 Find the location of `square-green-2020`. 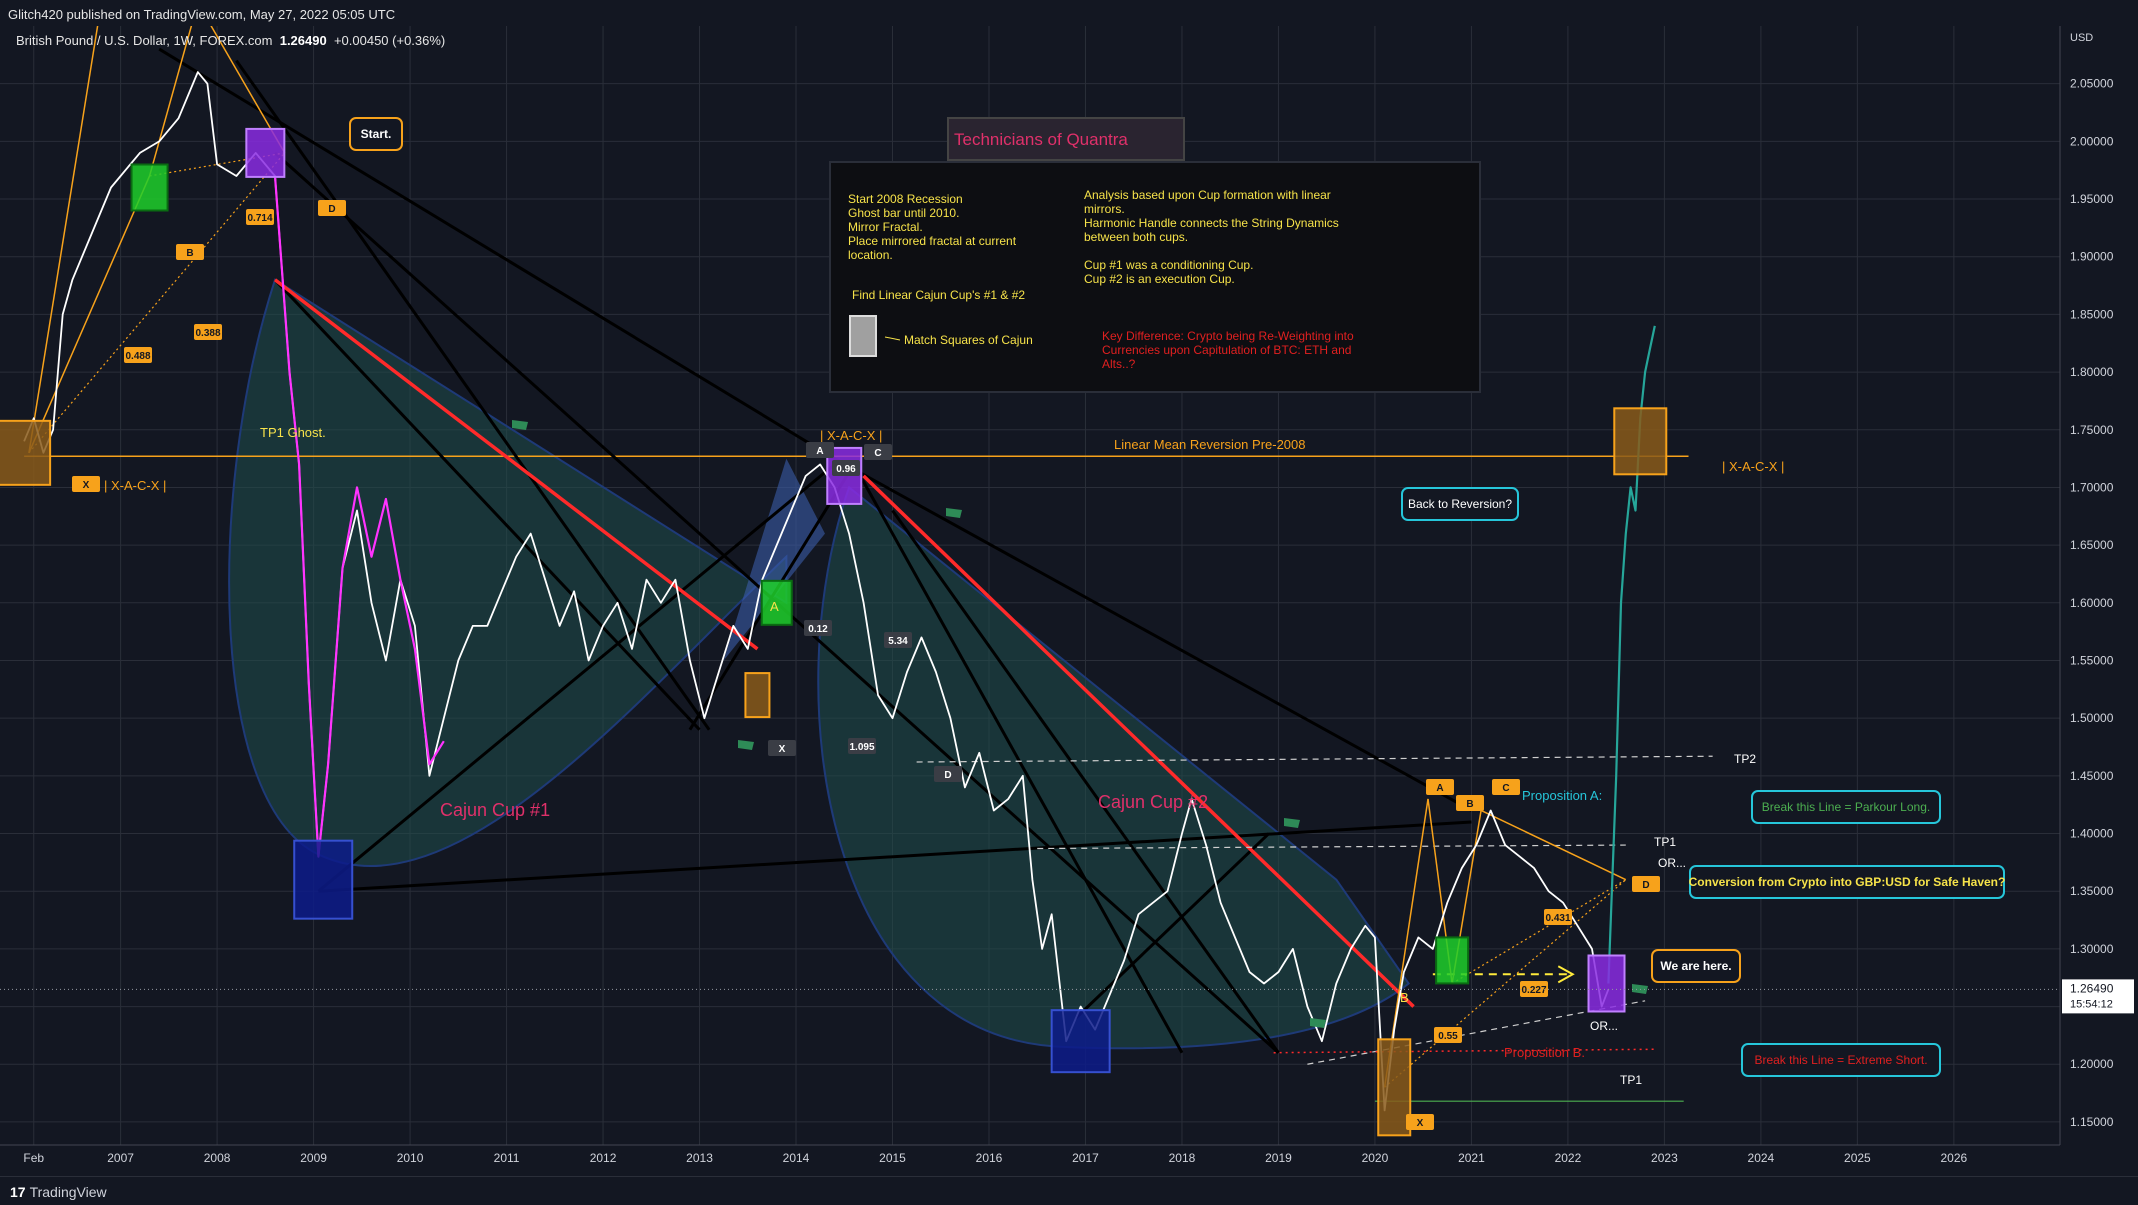

square-green-2020 is located at coordinates (1452, 960).